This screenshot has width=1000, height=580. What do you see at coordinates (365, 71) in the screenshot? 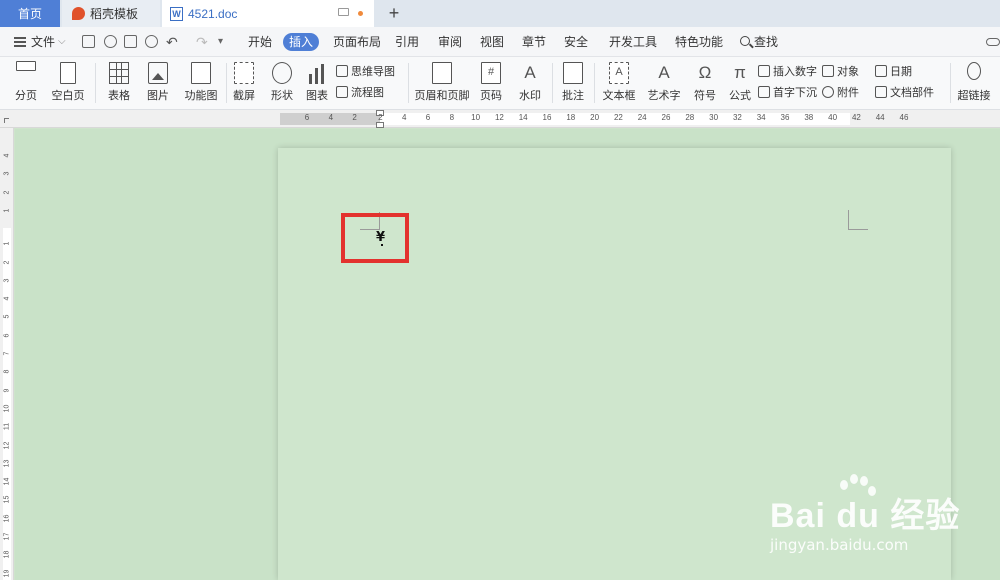
I see `mind-map-button: 思维导图` at bounding box center [365, 71].